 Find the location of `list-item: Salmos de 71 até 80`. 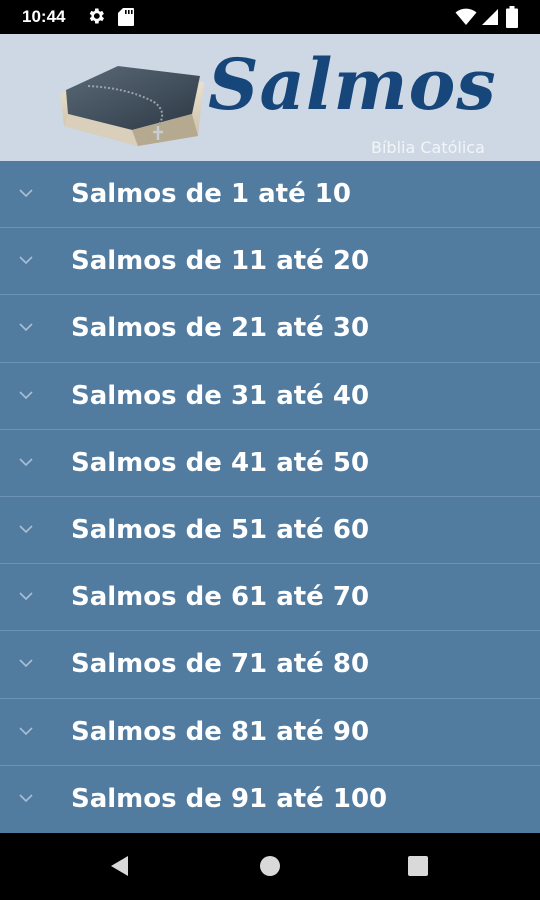

list-item: Salmos de 71 até 80 is located at coordinates (270, 665).